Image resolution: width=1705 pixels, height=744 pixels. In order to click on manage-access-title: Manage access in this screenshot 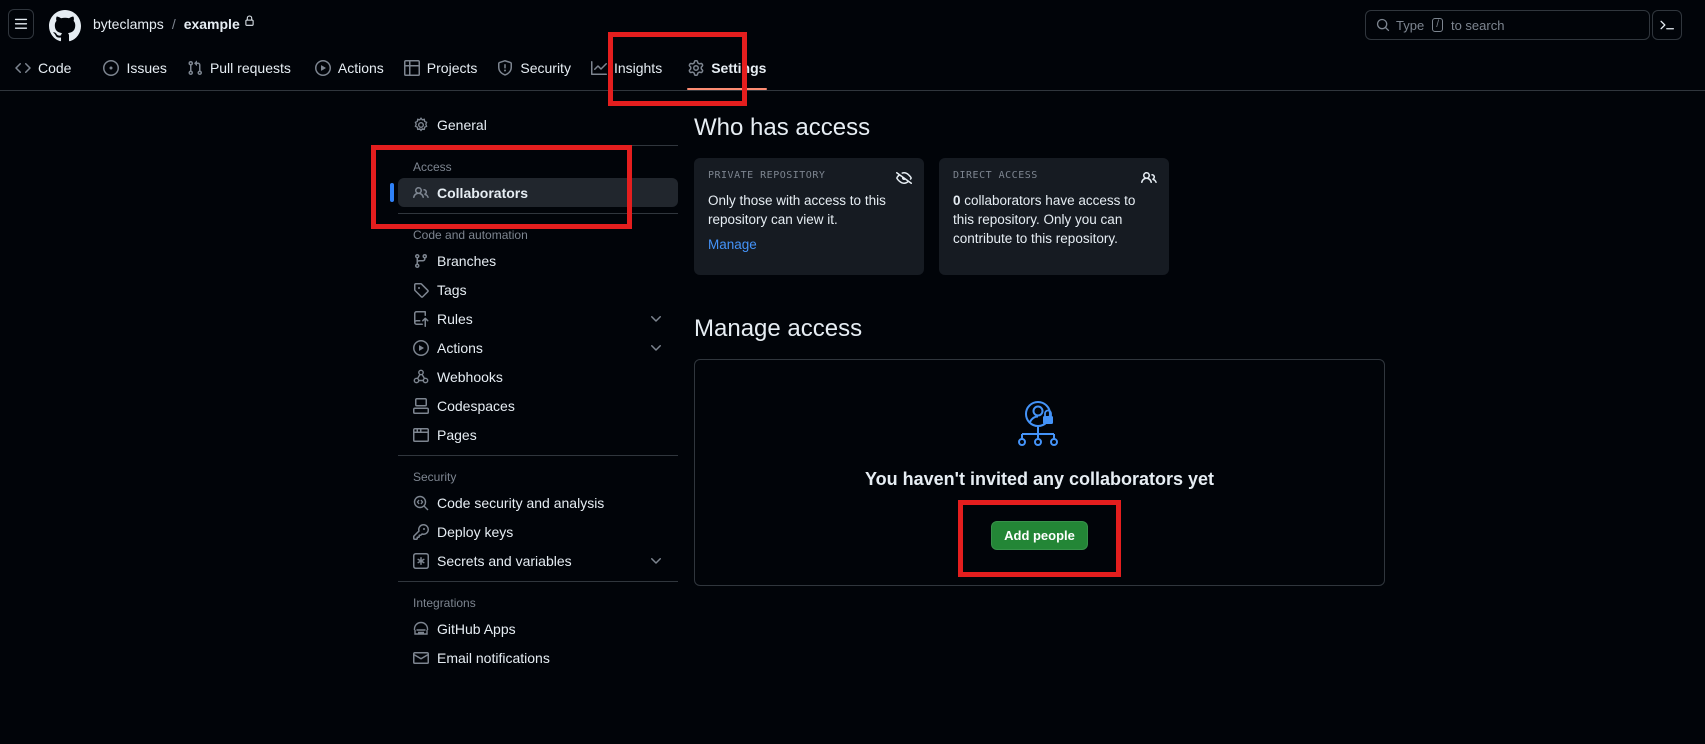, I will do `click(778, 328)`.